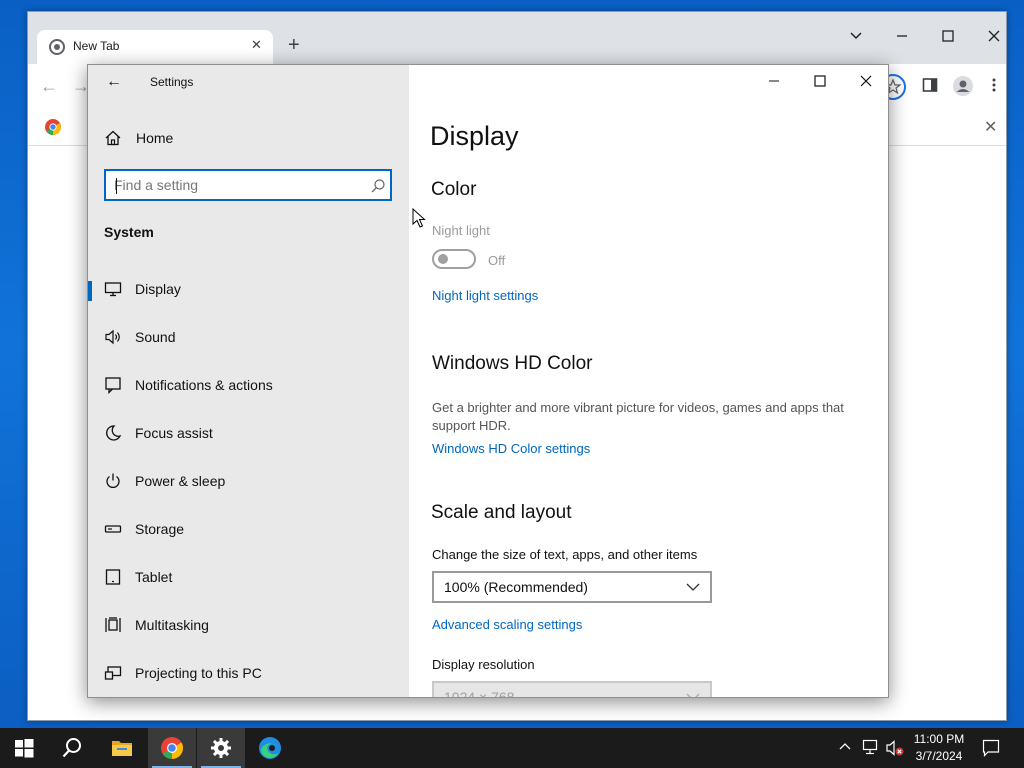  Describe the element at coordinates (113, 624) in the screenshot. I see `multitasking-icon` at that location.